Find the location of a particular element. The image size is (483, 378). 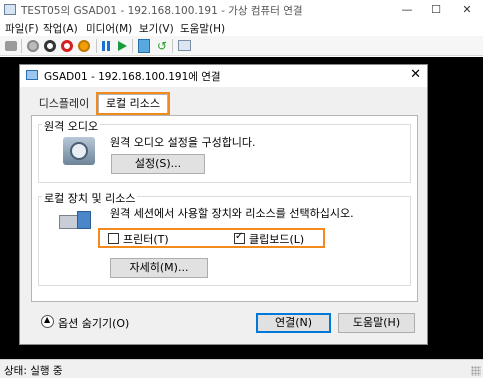

dialog-title-bar: GSAD01 - 192.168.100.191에 연결 ✕ is located at coordinates (223, 76).